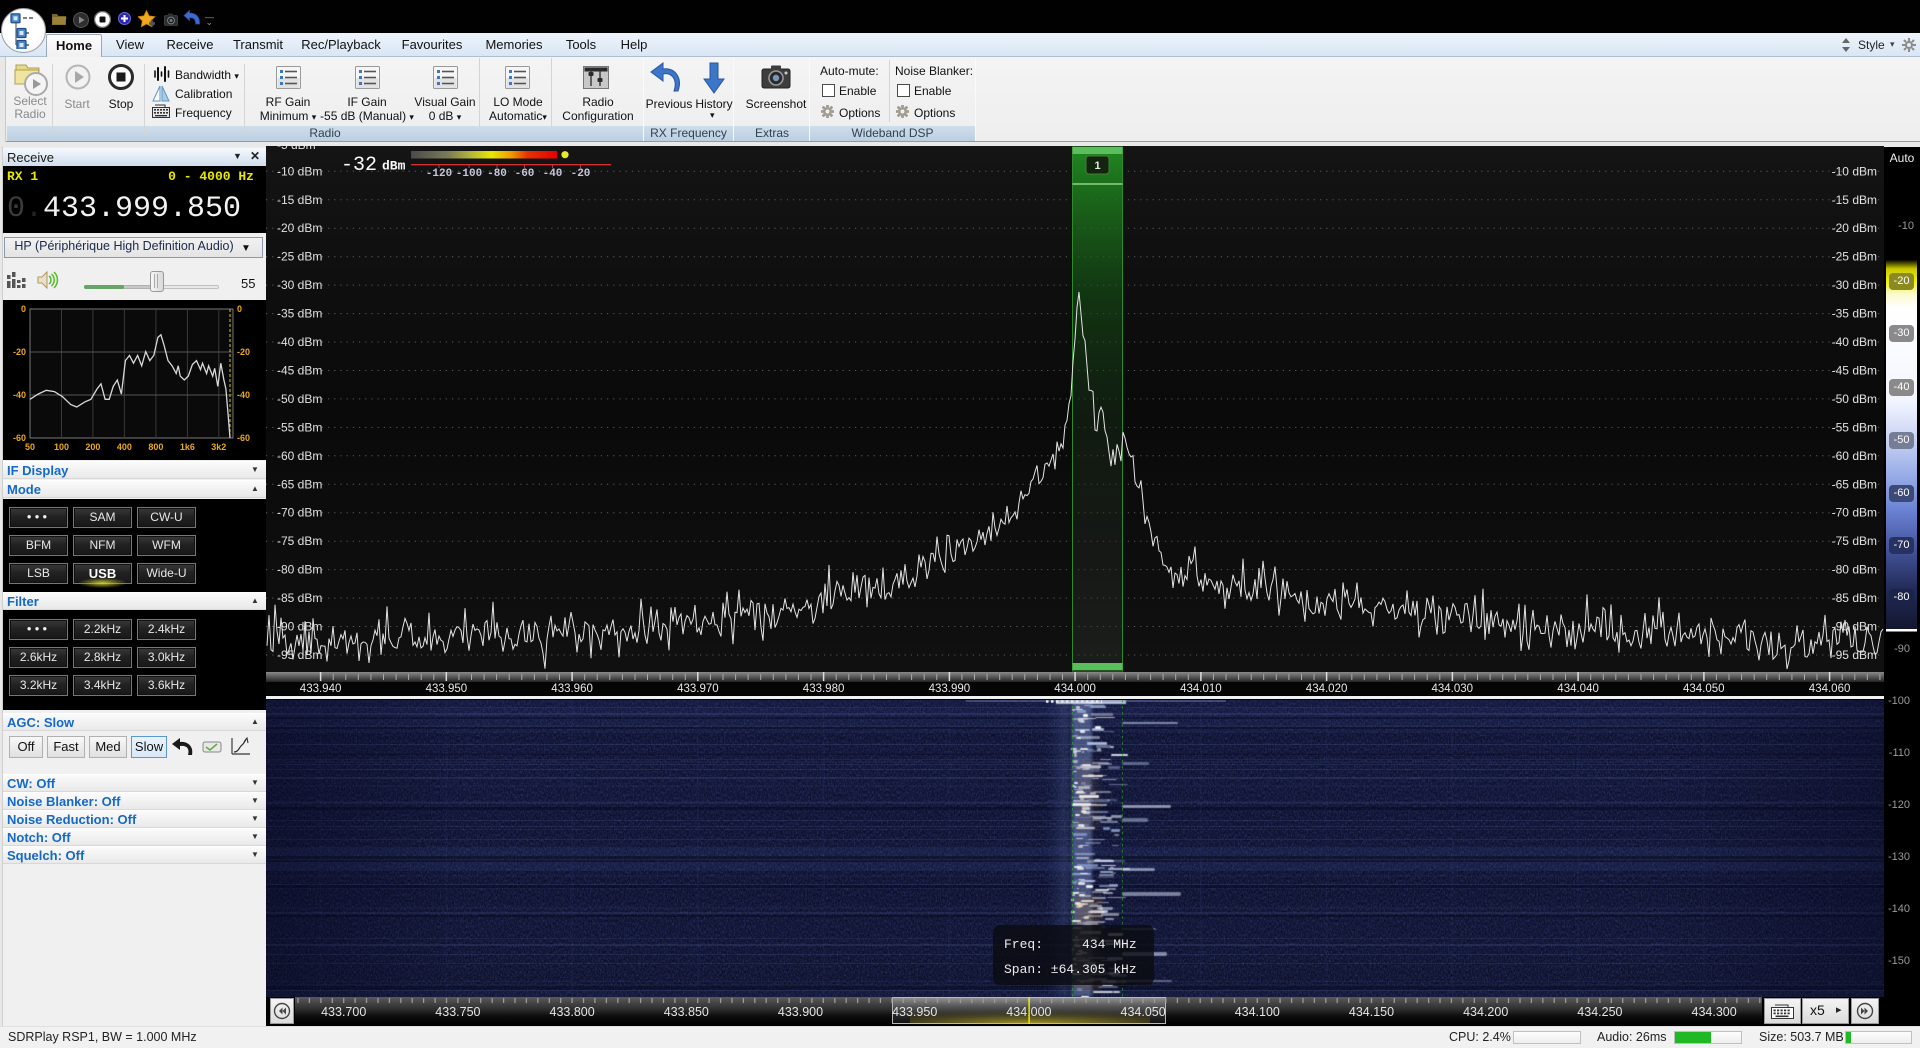 This screenshot has width=1920, height=1048. Describe the element at coordinates (61, 447) in the screenshot. I see `svg-text: 100` at that location.